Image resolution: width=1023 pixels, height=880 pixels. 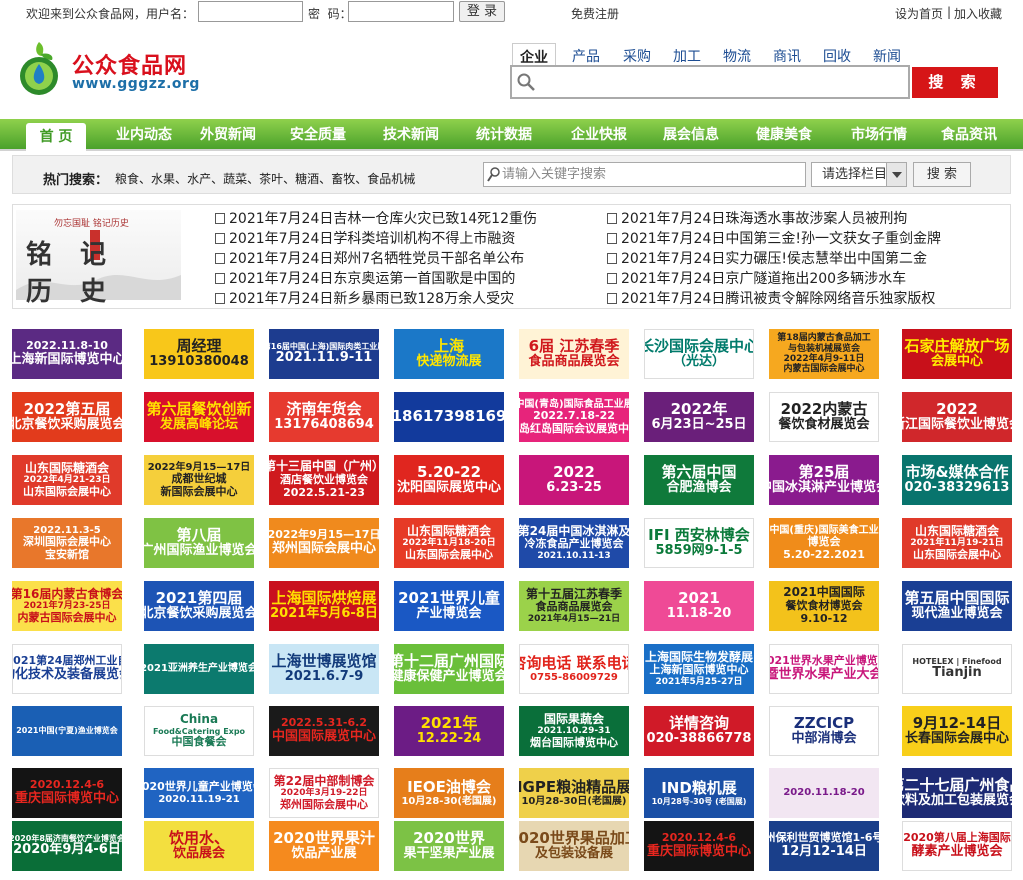 I want to click on exhibition-ad-banner: 石家庄解放广场 会展中心, so click(x=957, y=354).